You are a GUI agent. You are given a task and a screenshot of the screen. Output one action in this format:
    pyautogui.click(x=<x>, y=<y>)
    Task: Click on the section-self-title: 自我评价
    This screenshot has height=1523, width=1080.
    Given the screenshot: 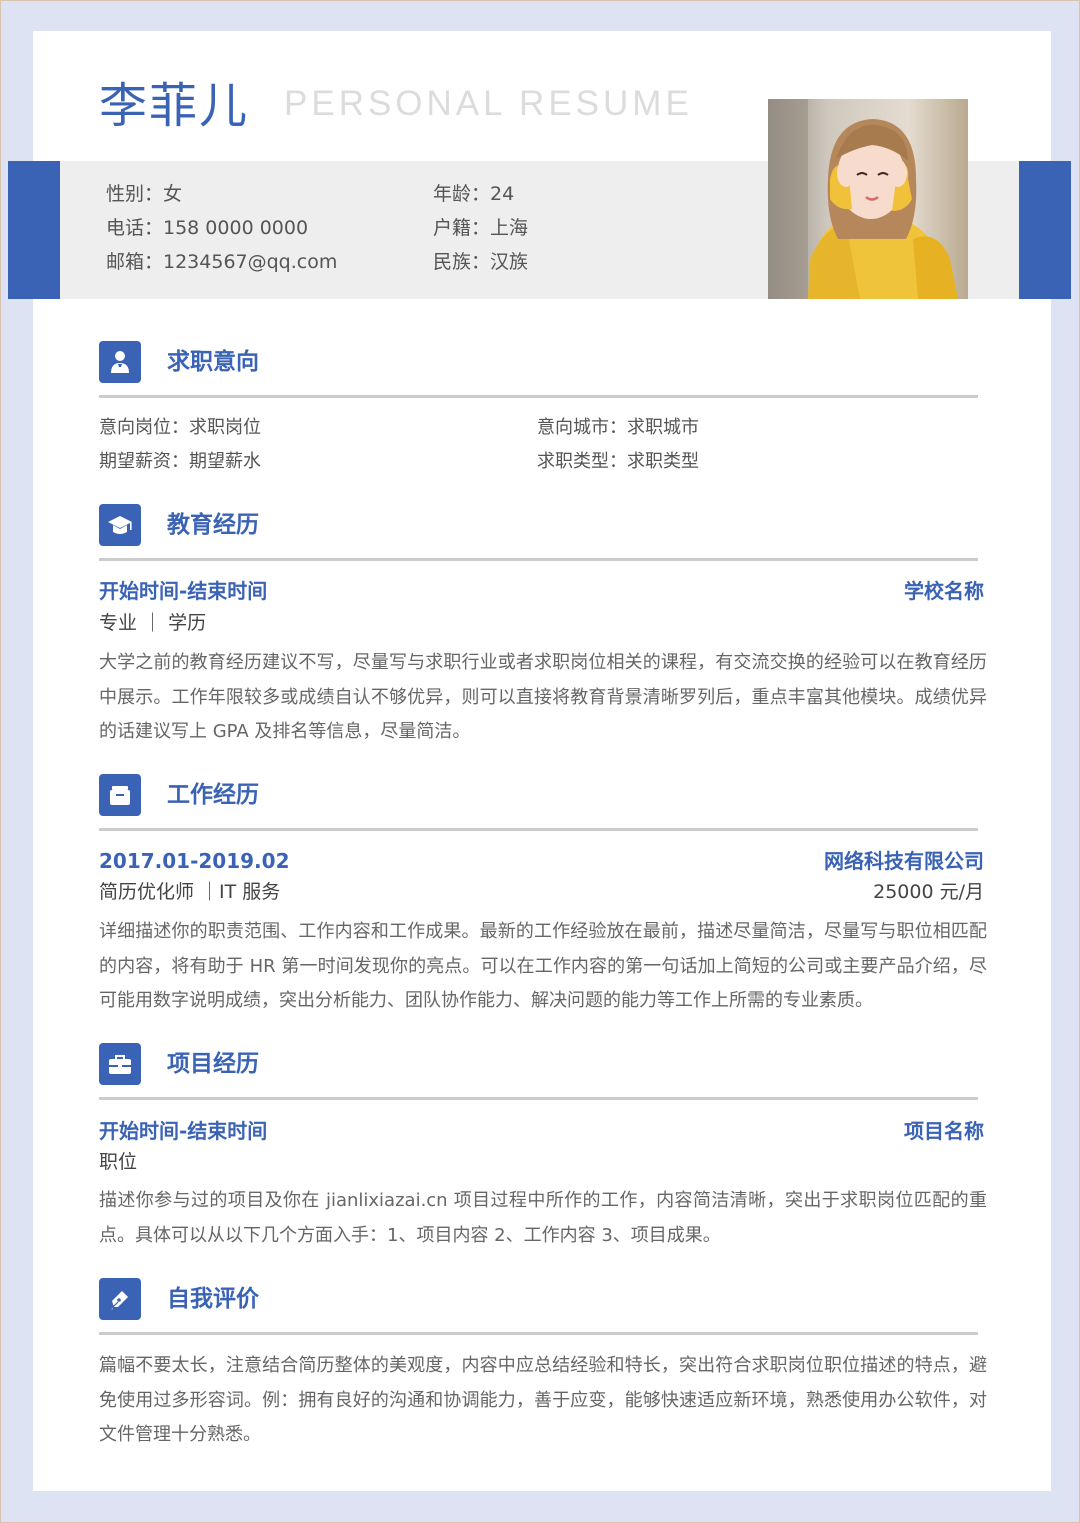 What is the action you would take?
    pyautogui.click(x=213, y=1299)
    